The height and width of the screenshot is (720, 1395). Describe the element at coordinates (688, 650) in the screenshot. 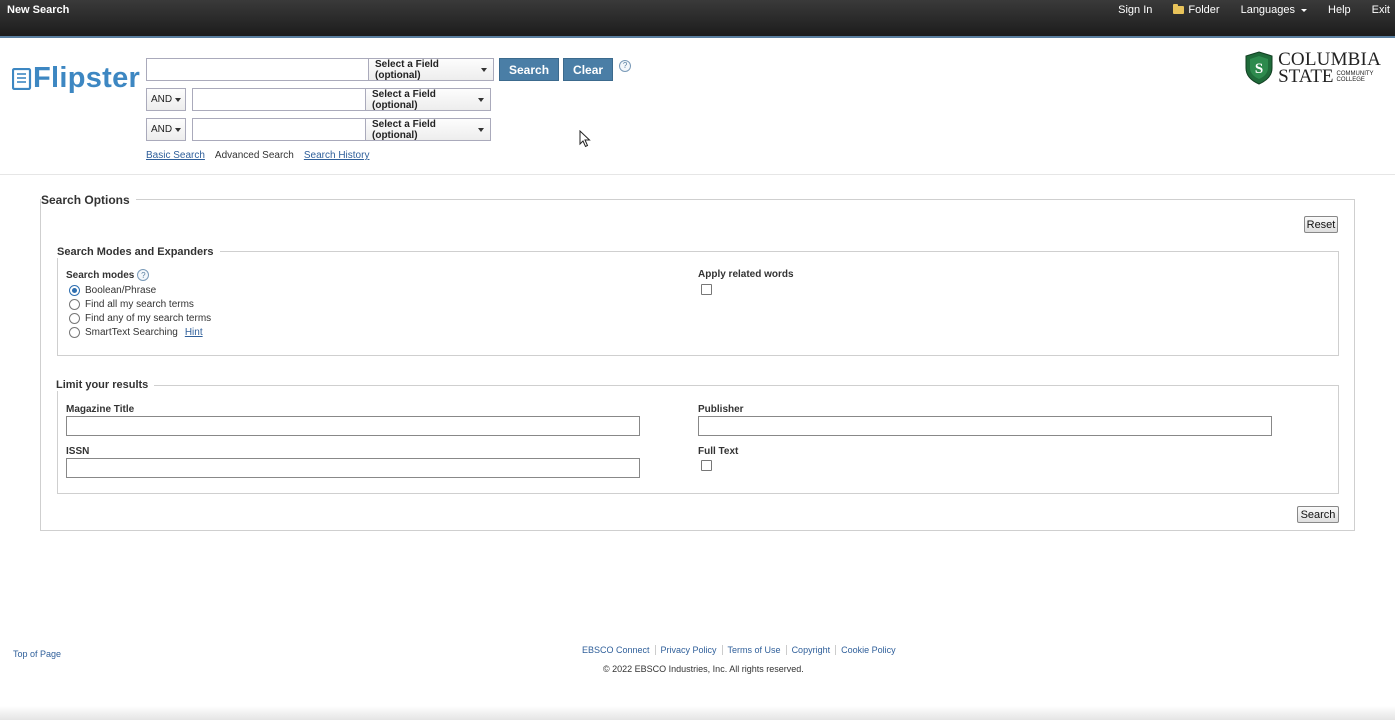

I see `privacy-policy-link: Privacy Policy` at that location.